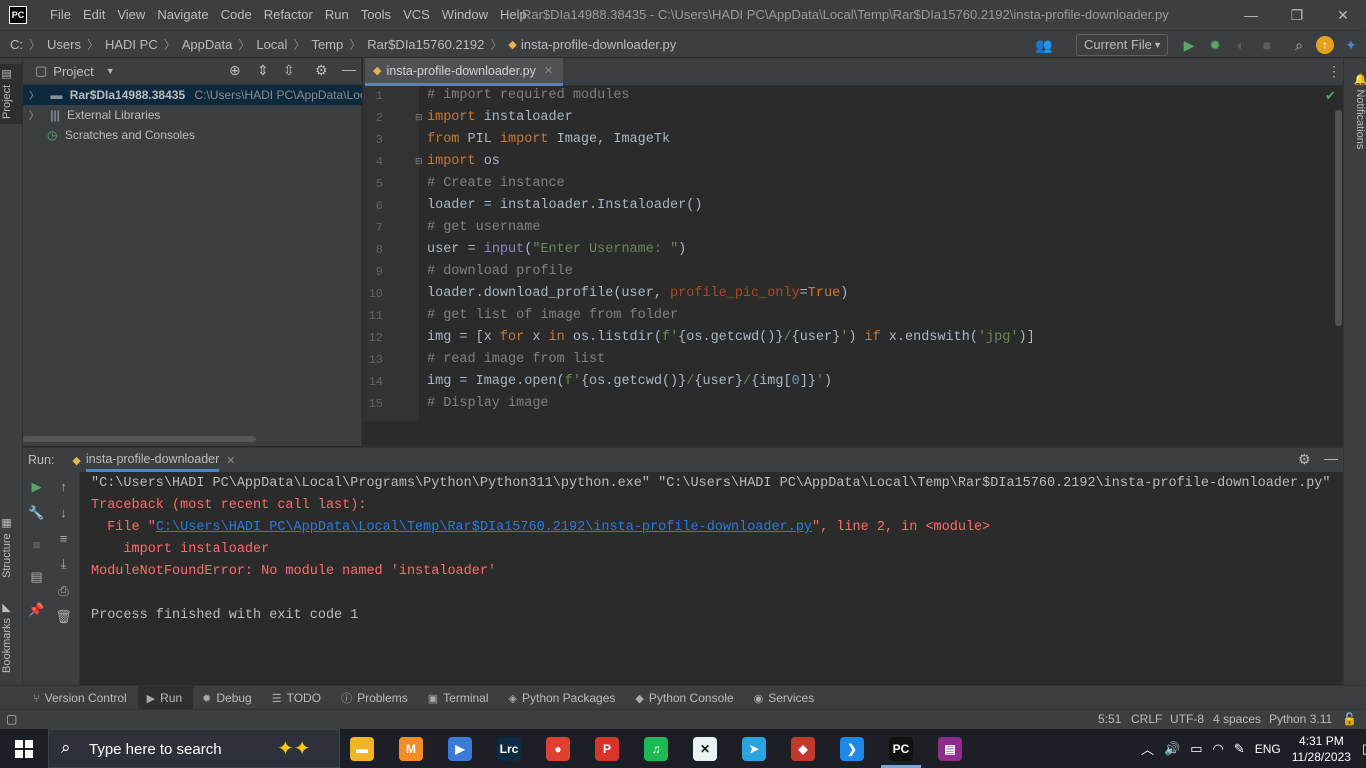 The image size is (1366, 768). I want to click on breadcrumb-drive: C:, so click(16, 44).